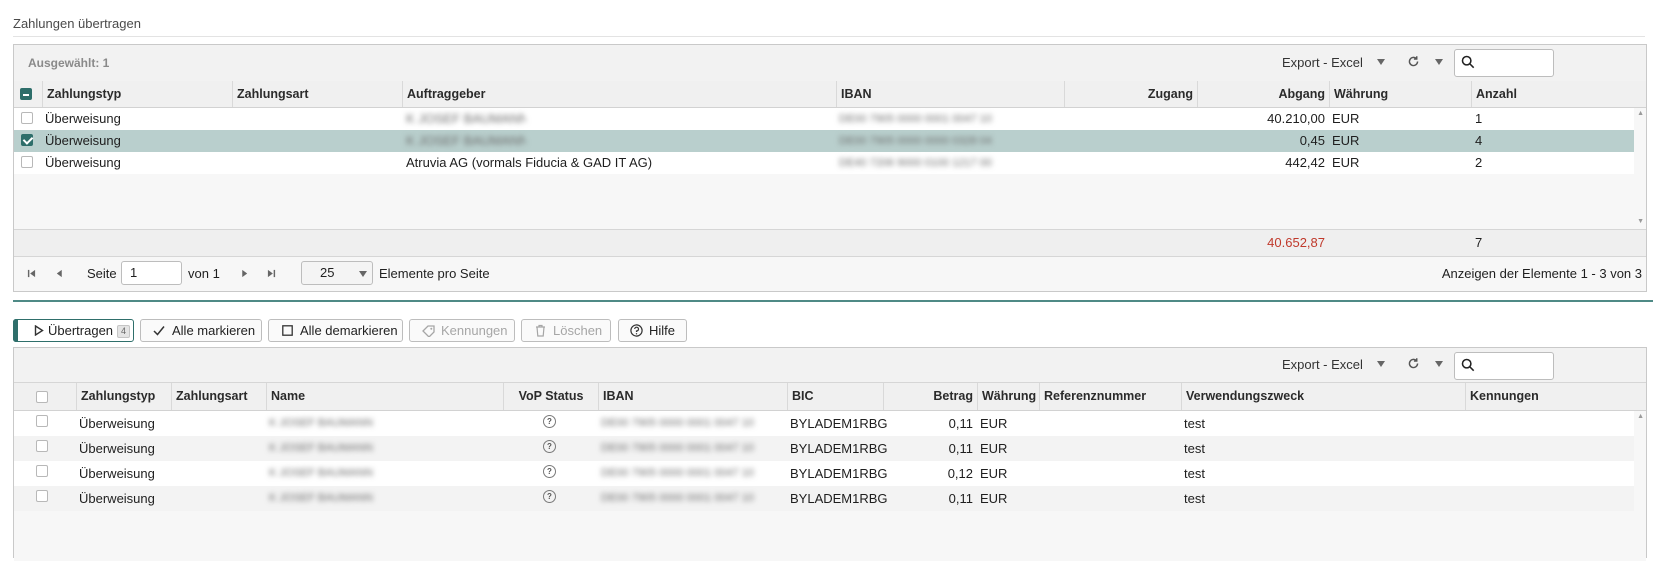 The height and width of the screenshot is (561, 1653). I want to click on tags-button: Kennungen, so click(462, 330).